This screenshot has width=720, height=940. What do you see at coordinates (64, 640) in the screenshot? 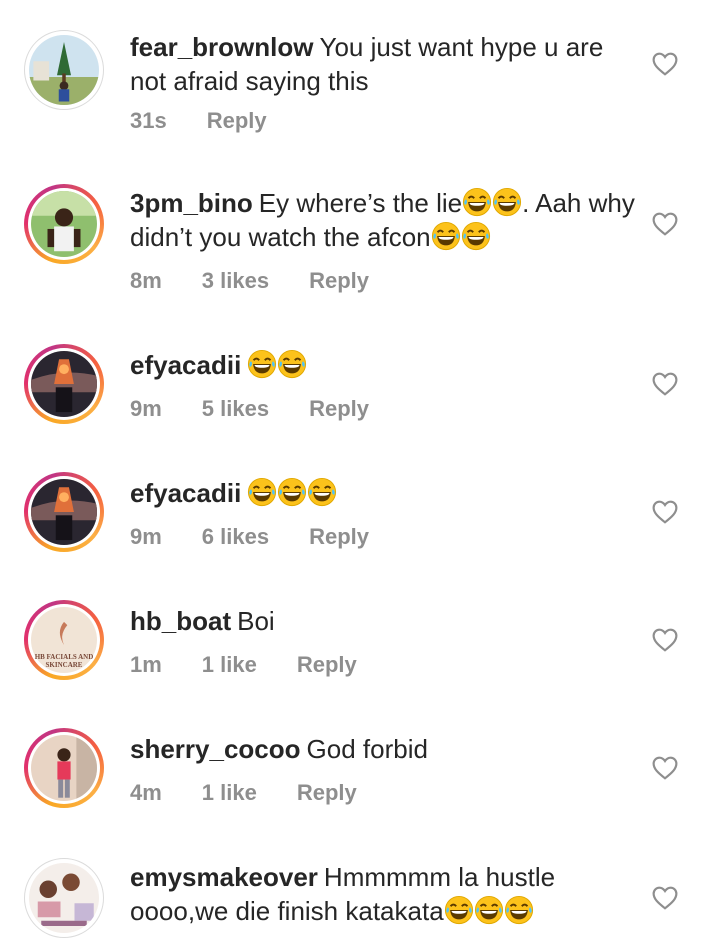
I see `avatar: HB FACIALS AND SKINCARE` at bounding box center [64, 640].